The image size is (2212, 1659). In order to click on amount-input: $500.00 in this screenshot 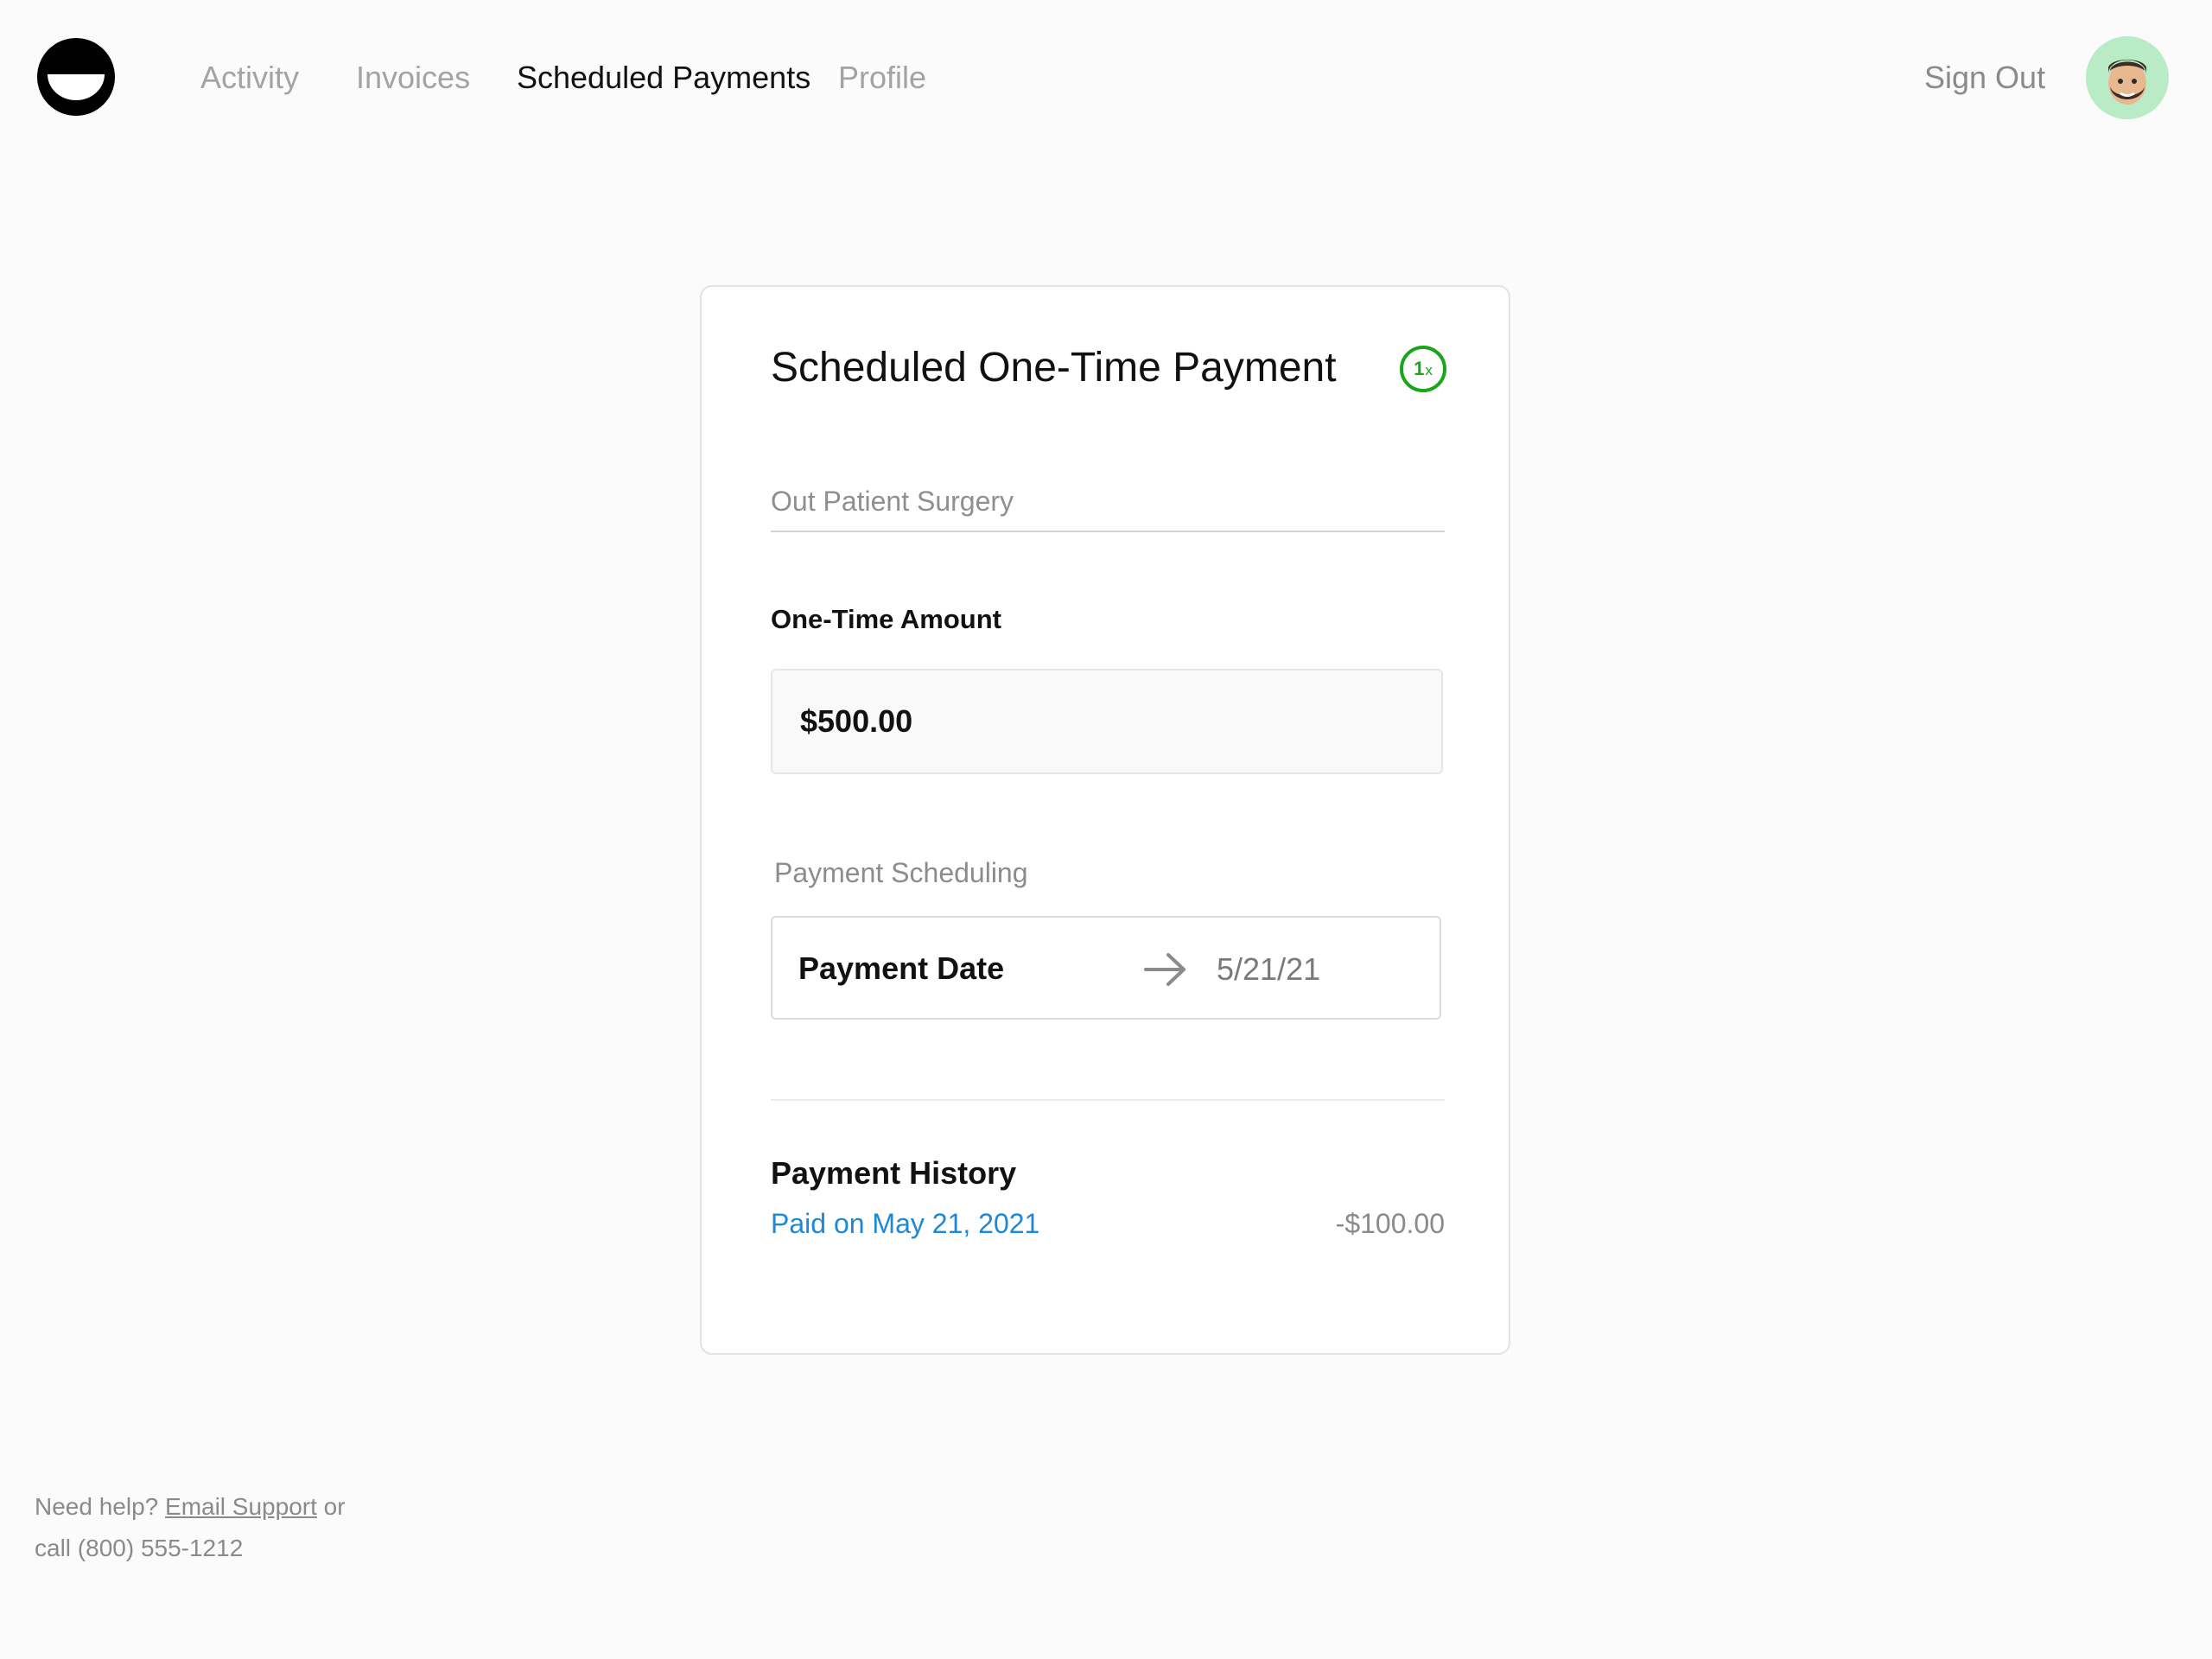, I will do `click(1107, 721)`.